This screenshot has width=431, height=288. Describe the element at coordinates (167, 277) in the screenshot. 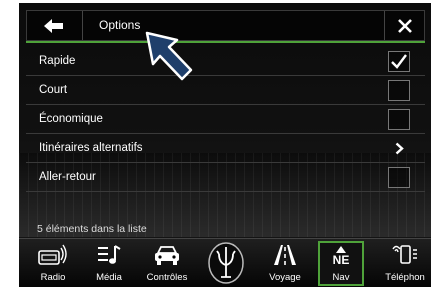

I see `nav-label-controles: Contrôles` at that location.